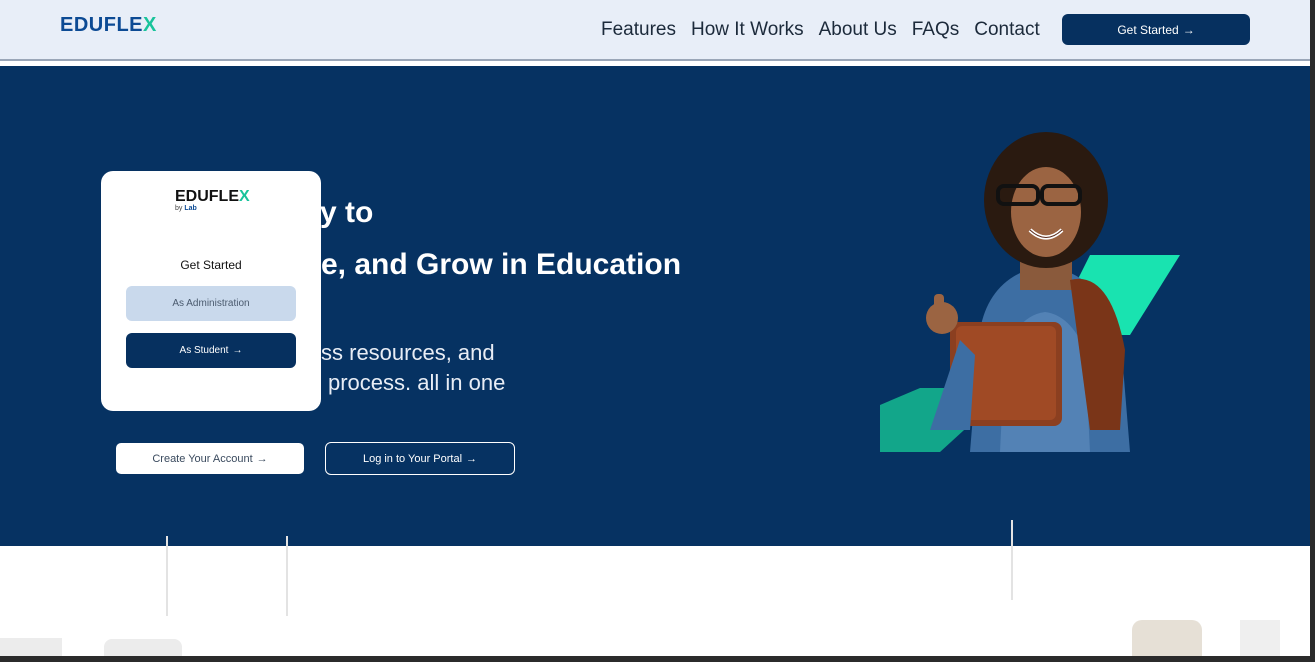 The height and width of the screenshot is (662, 1315). Describe the element at coordinates (108, 25) in the screenshot. I see `brand-logo: EDUFLEX` at that location.